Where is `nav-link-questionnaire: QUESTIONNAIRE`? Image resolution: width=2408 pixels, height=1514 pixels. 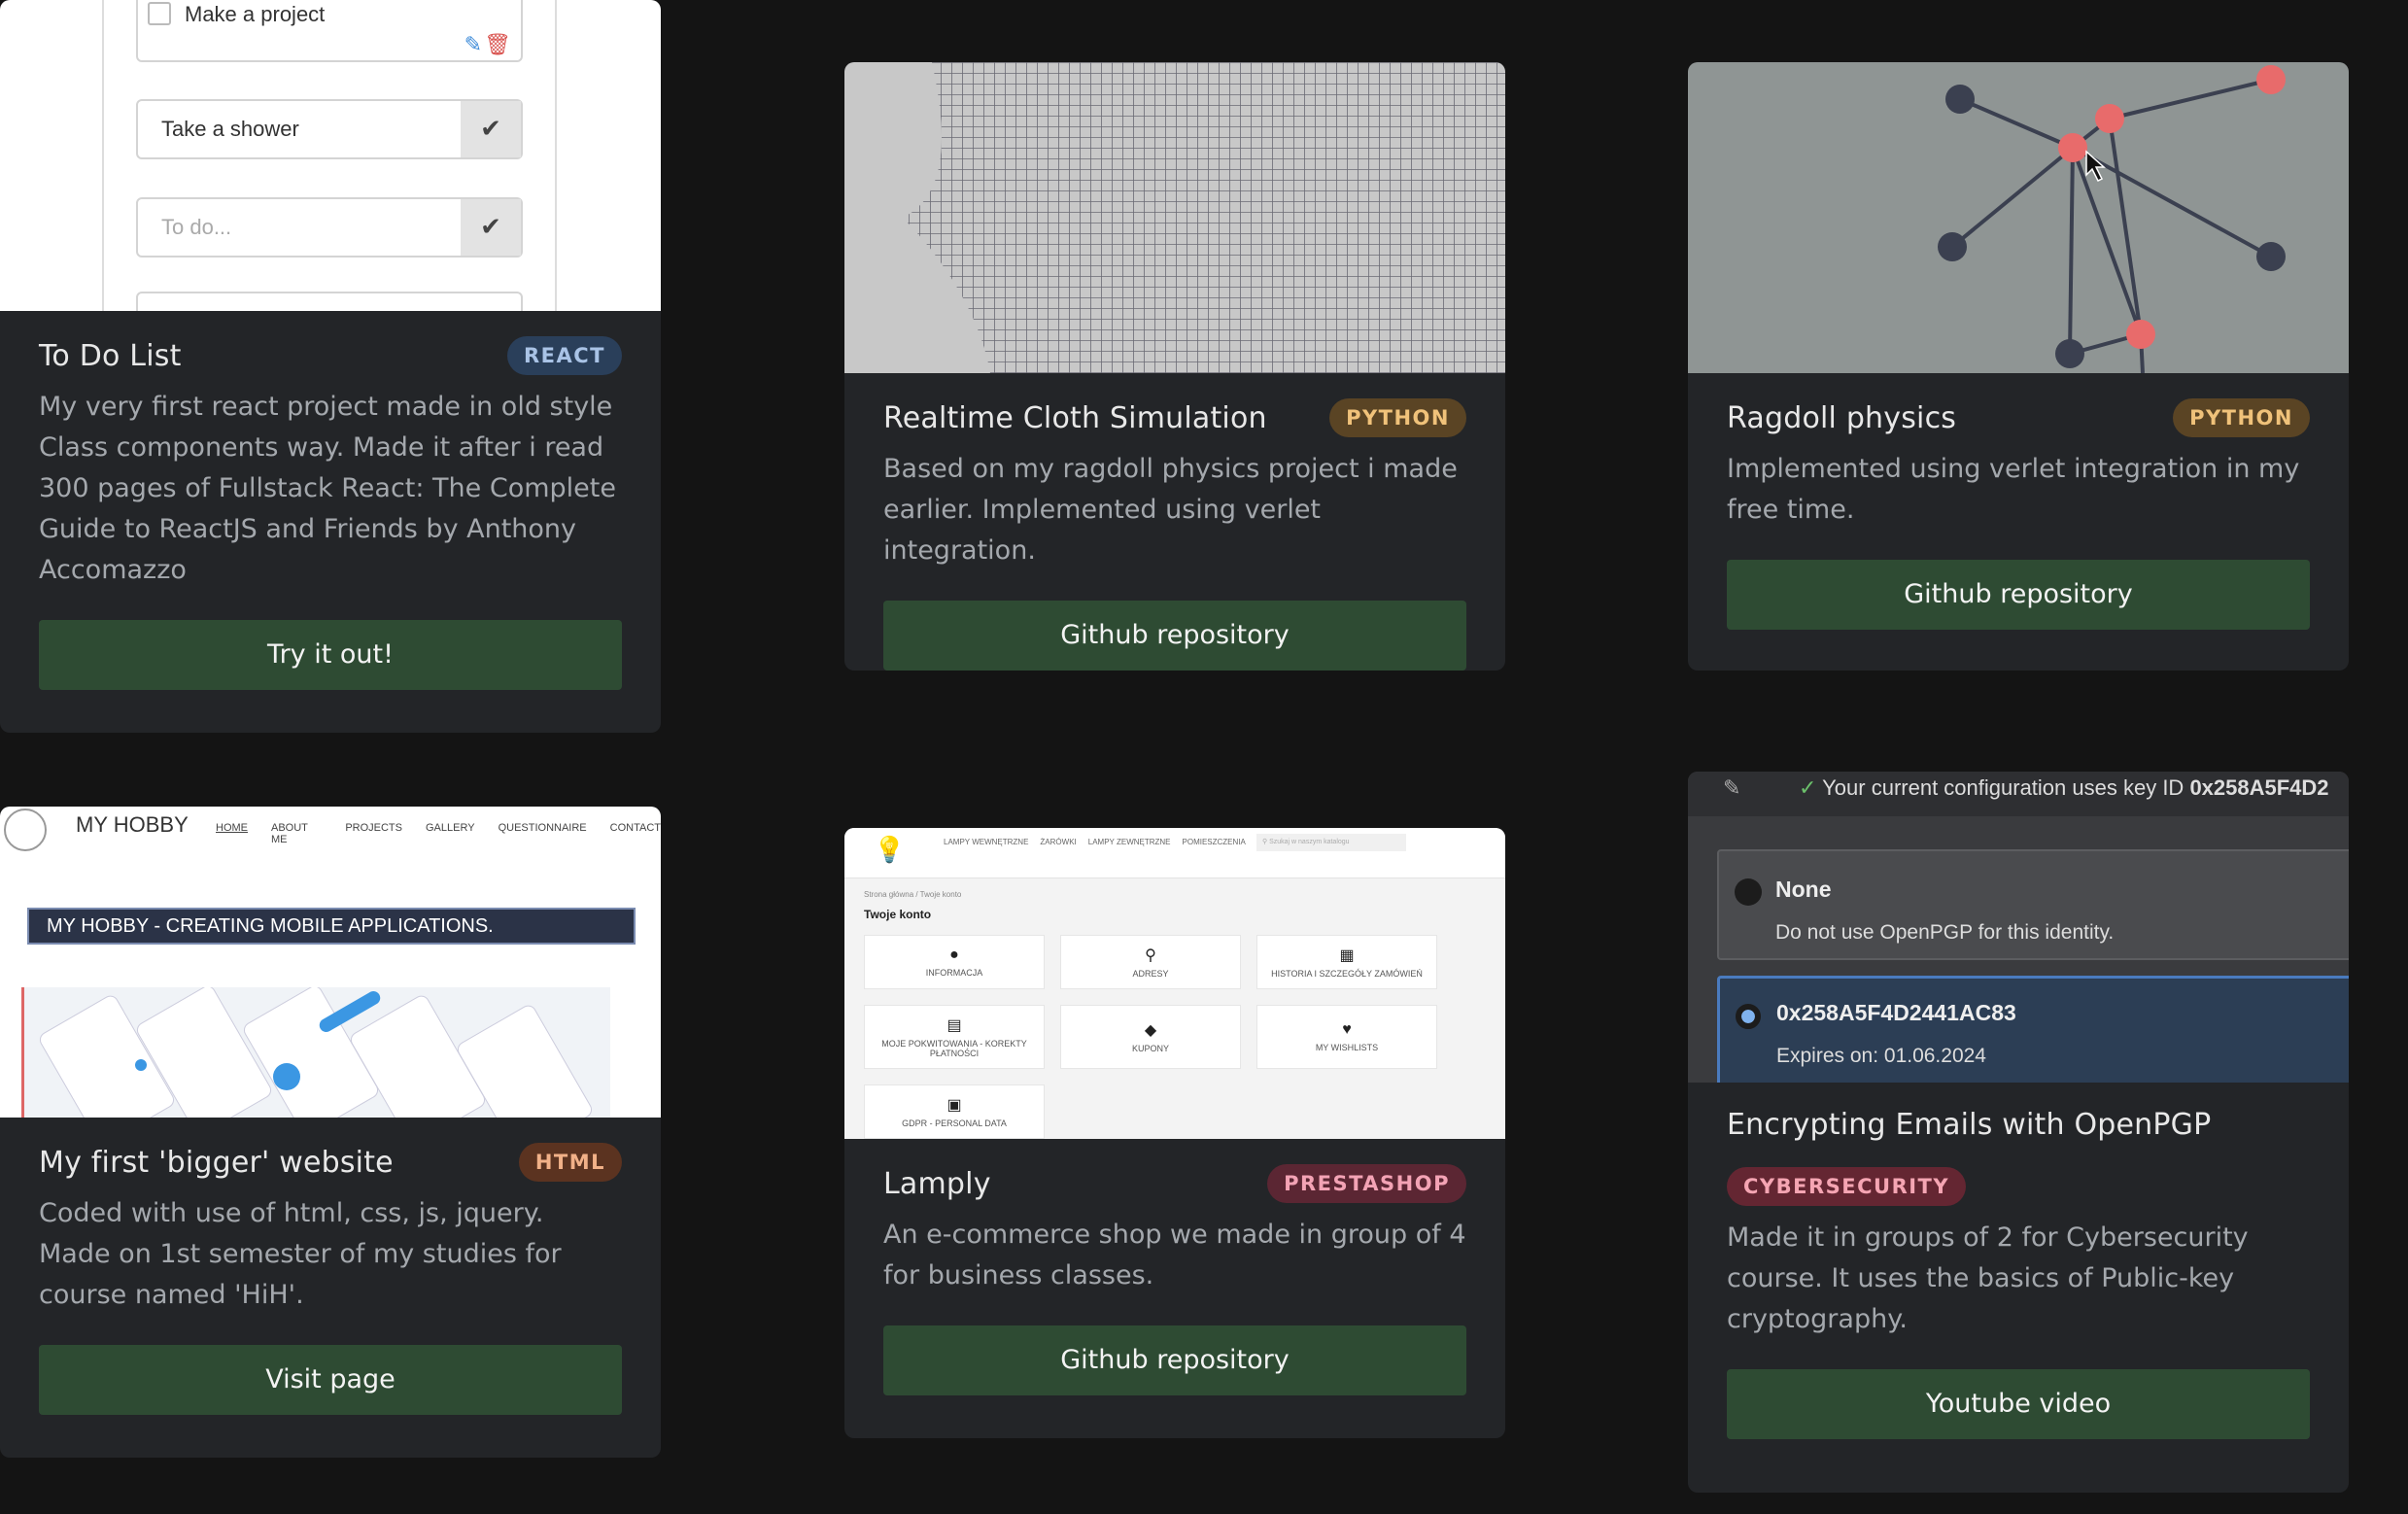
nav-link-questionnaire: QUESTIONNAIRE is located at coordinates (542, 828).